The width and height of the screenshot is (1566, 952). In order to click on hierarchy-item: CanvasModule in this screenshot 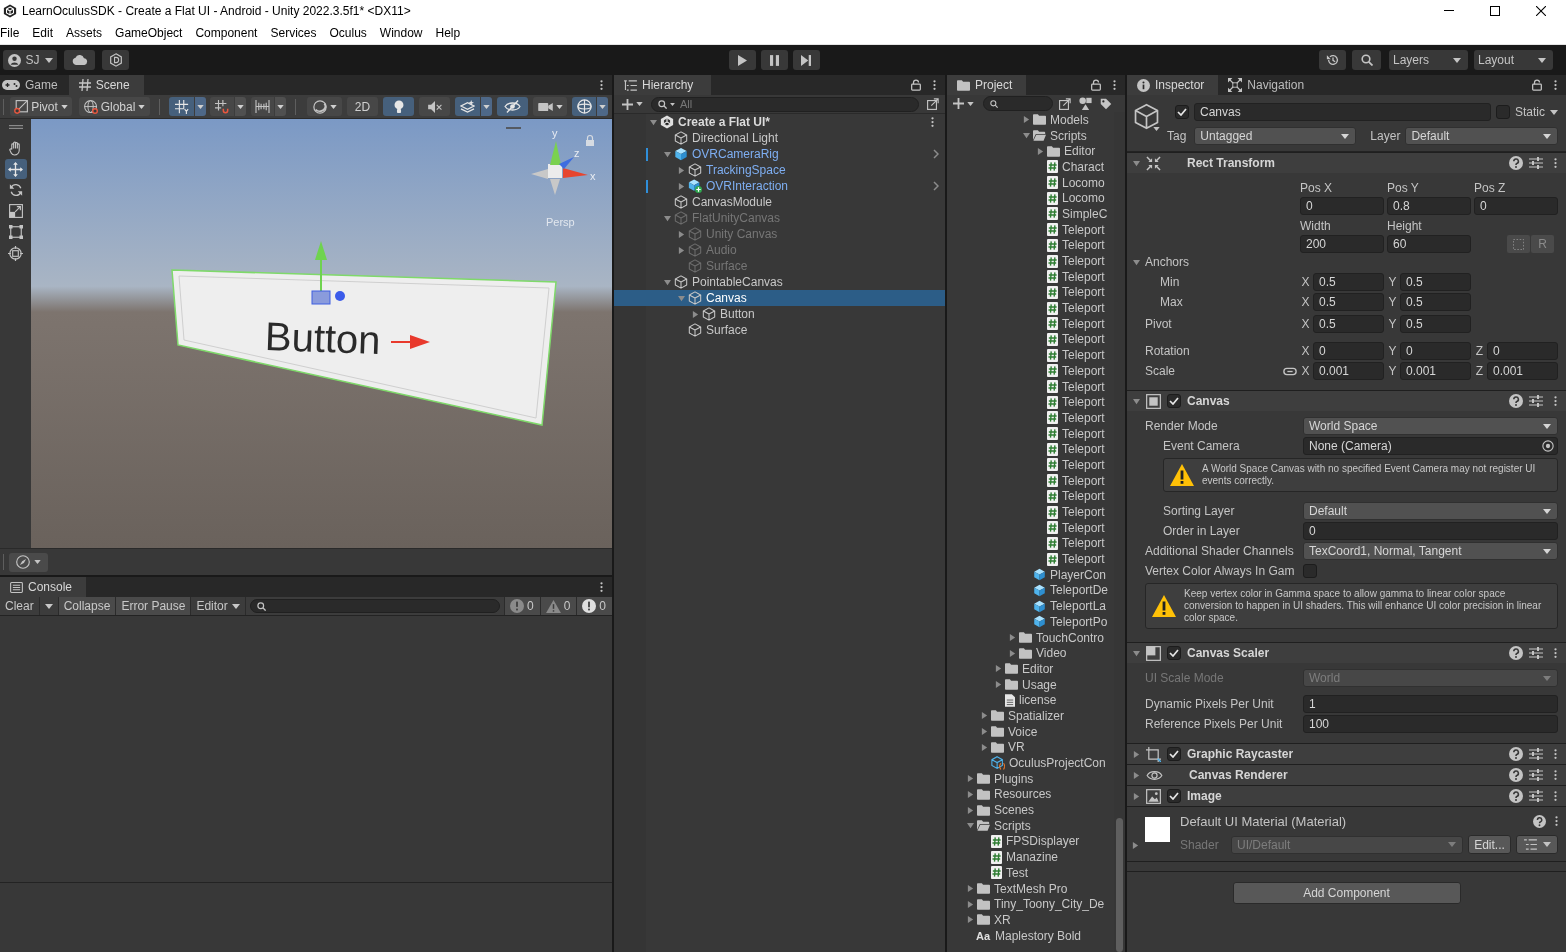, I will do `click(779, 202)`.